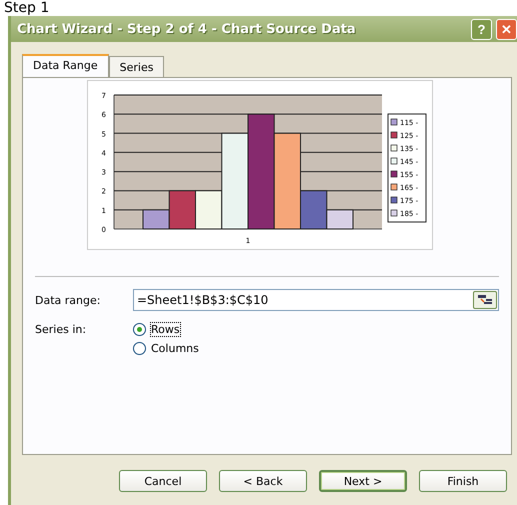  Describe the element at coordinates (166, 329) in the screenshot. I see `radio-option: Rows` at that location.